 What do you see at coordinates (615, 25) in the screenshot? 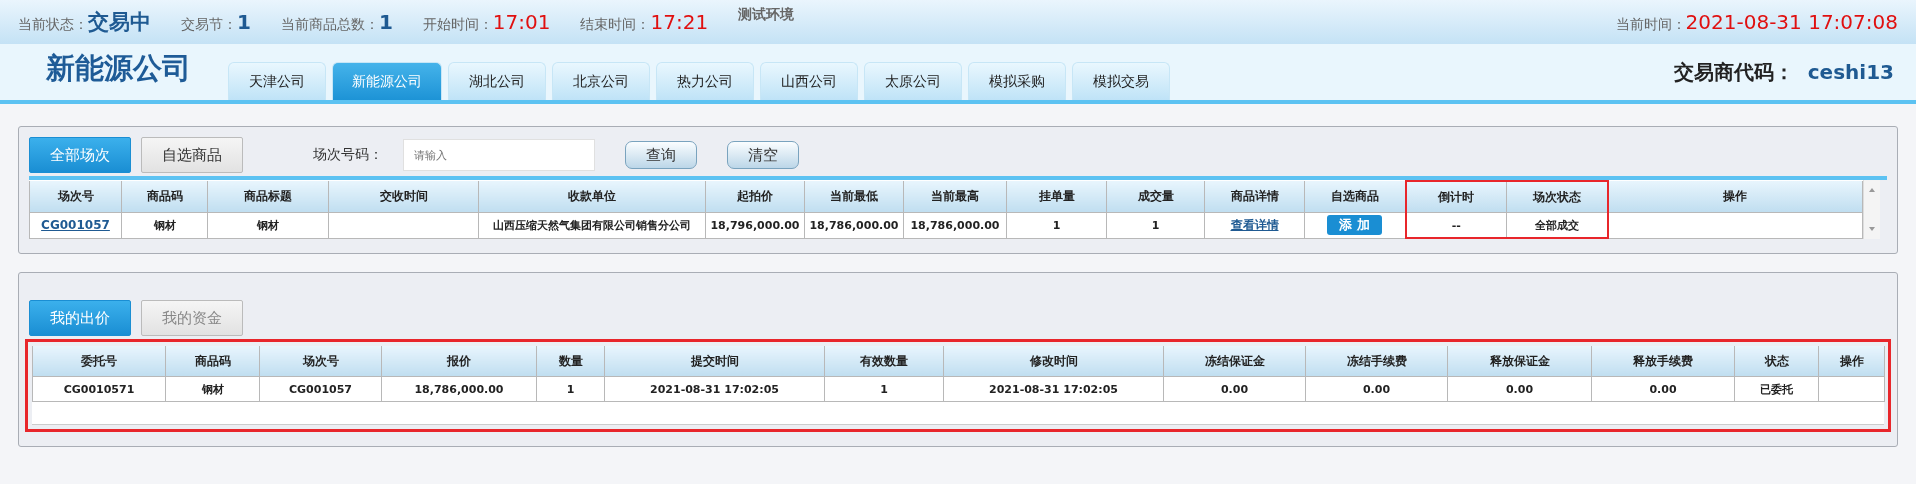
I see `status-label: 结束时间：` at bounding box center [615, 25].